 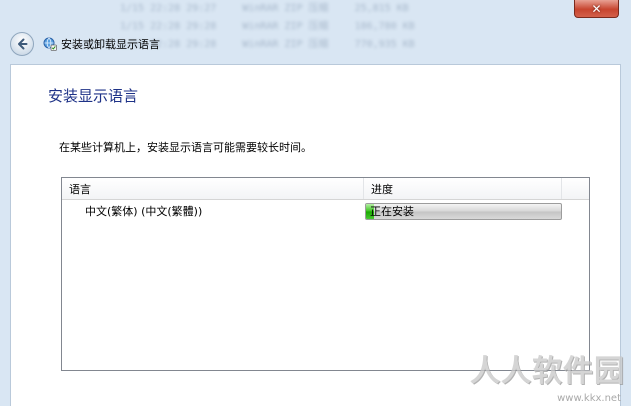 I want to click on progress-cell: 正在安装, so click(x=463, y=211).